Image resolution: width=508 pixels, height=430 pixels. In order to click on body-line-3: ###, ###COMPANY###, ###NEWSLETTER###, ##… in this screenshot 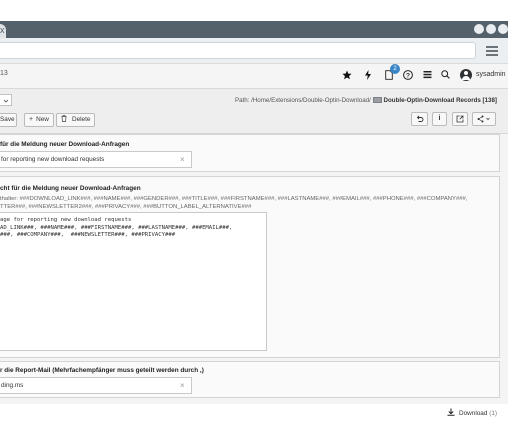, I will do `click(88, 235)`.